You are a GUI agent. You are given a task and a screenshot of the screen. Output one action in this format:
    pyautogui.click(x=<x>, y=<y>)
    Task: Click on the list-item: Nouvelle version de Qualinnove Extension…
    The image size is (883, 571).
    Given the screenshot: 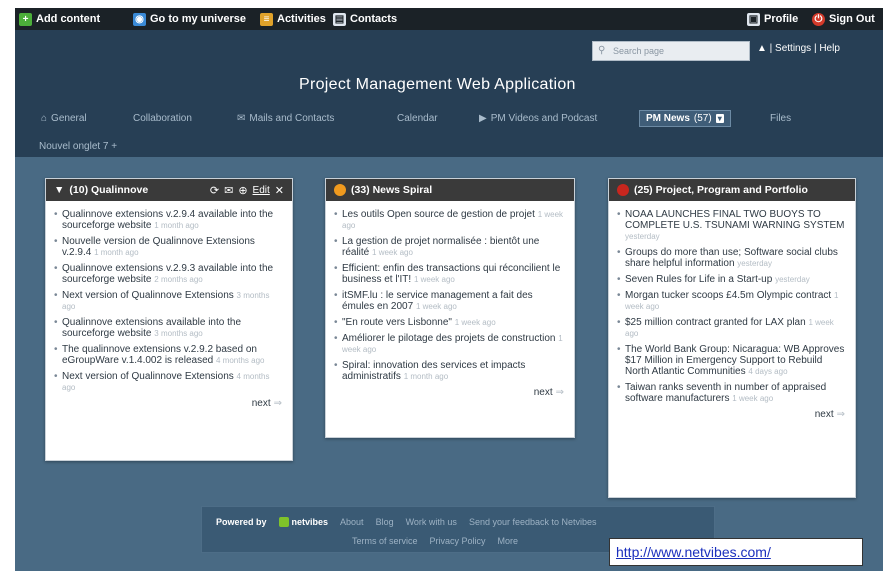 What is the action you would take?
    pyautogui.click(x=168, y=247)
    